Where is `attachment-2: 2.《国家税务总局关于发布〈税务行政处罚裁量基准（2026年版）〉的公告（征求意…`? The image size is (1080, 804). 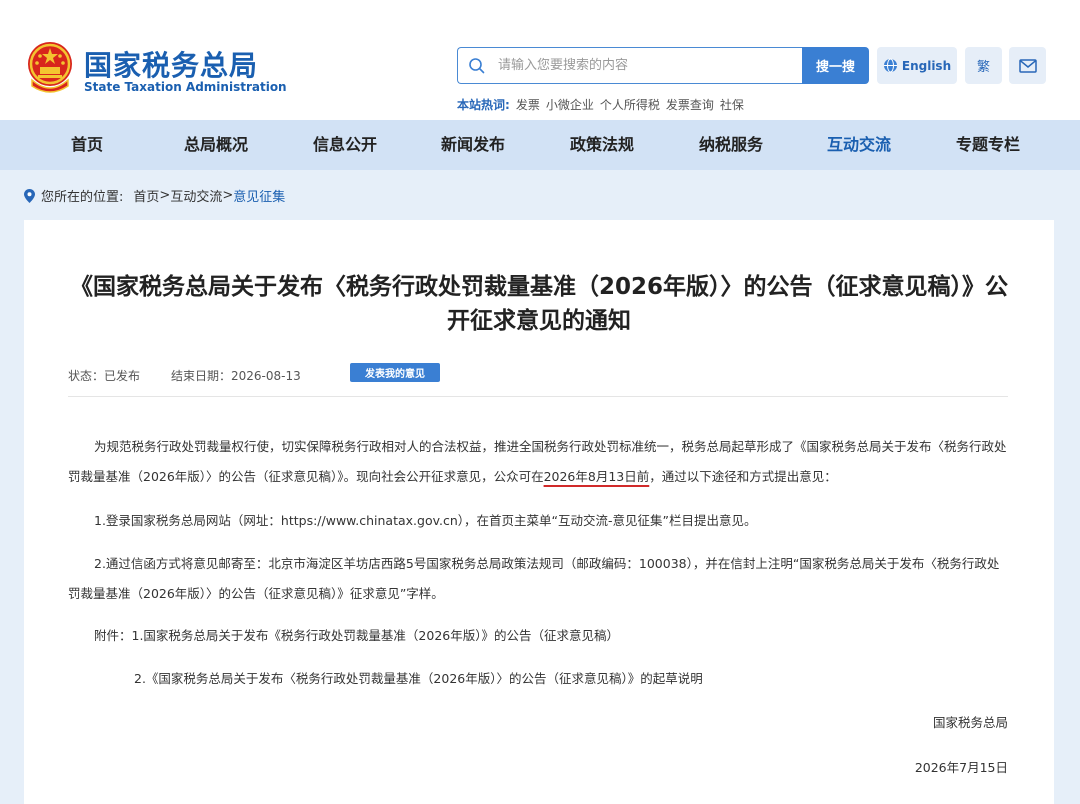
attachment-2: 2.《国家税务总局关于发布〈税务行政处罚裁量基准（2026年版）〉的公告（征求意… is located at coordinates (539, 679).